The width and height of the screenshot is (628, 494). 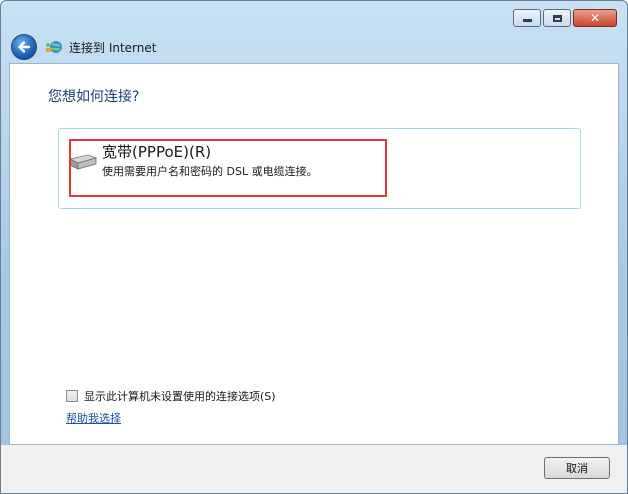 I want to click on show-options-checkbox-row: 显示此计算机未设置使用的连接选项(S), so click(x=171, y=396).